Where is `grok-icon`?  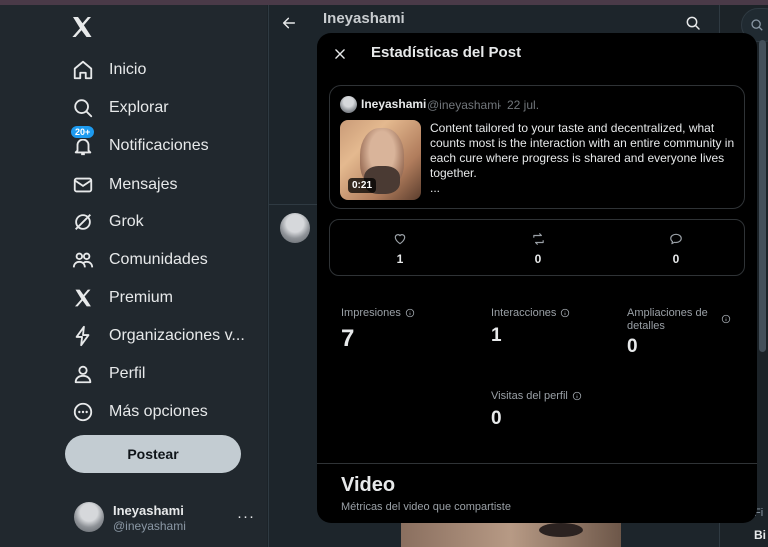
grok-icon is located at coordinates (83, 222).